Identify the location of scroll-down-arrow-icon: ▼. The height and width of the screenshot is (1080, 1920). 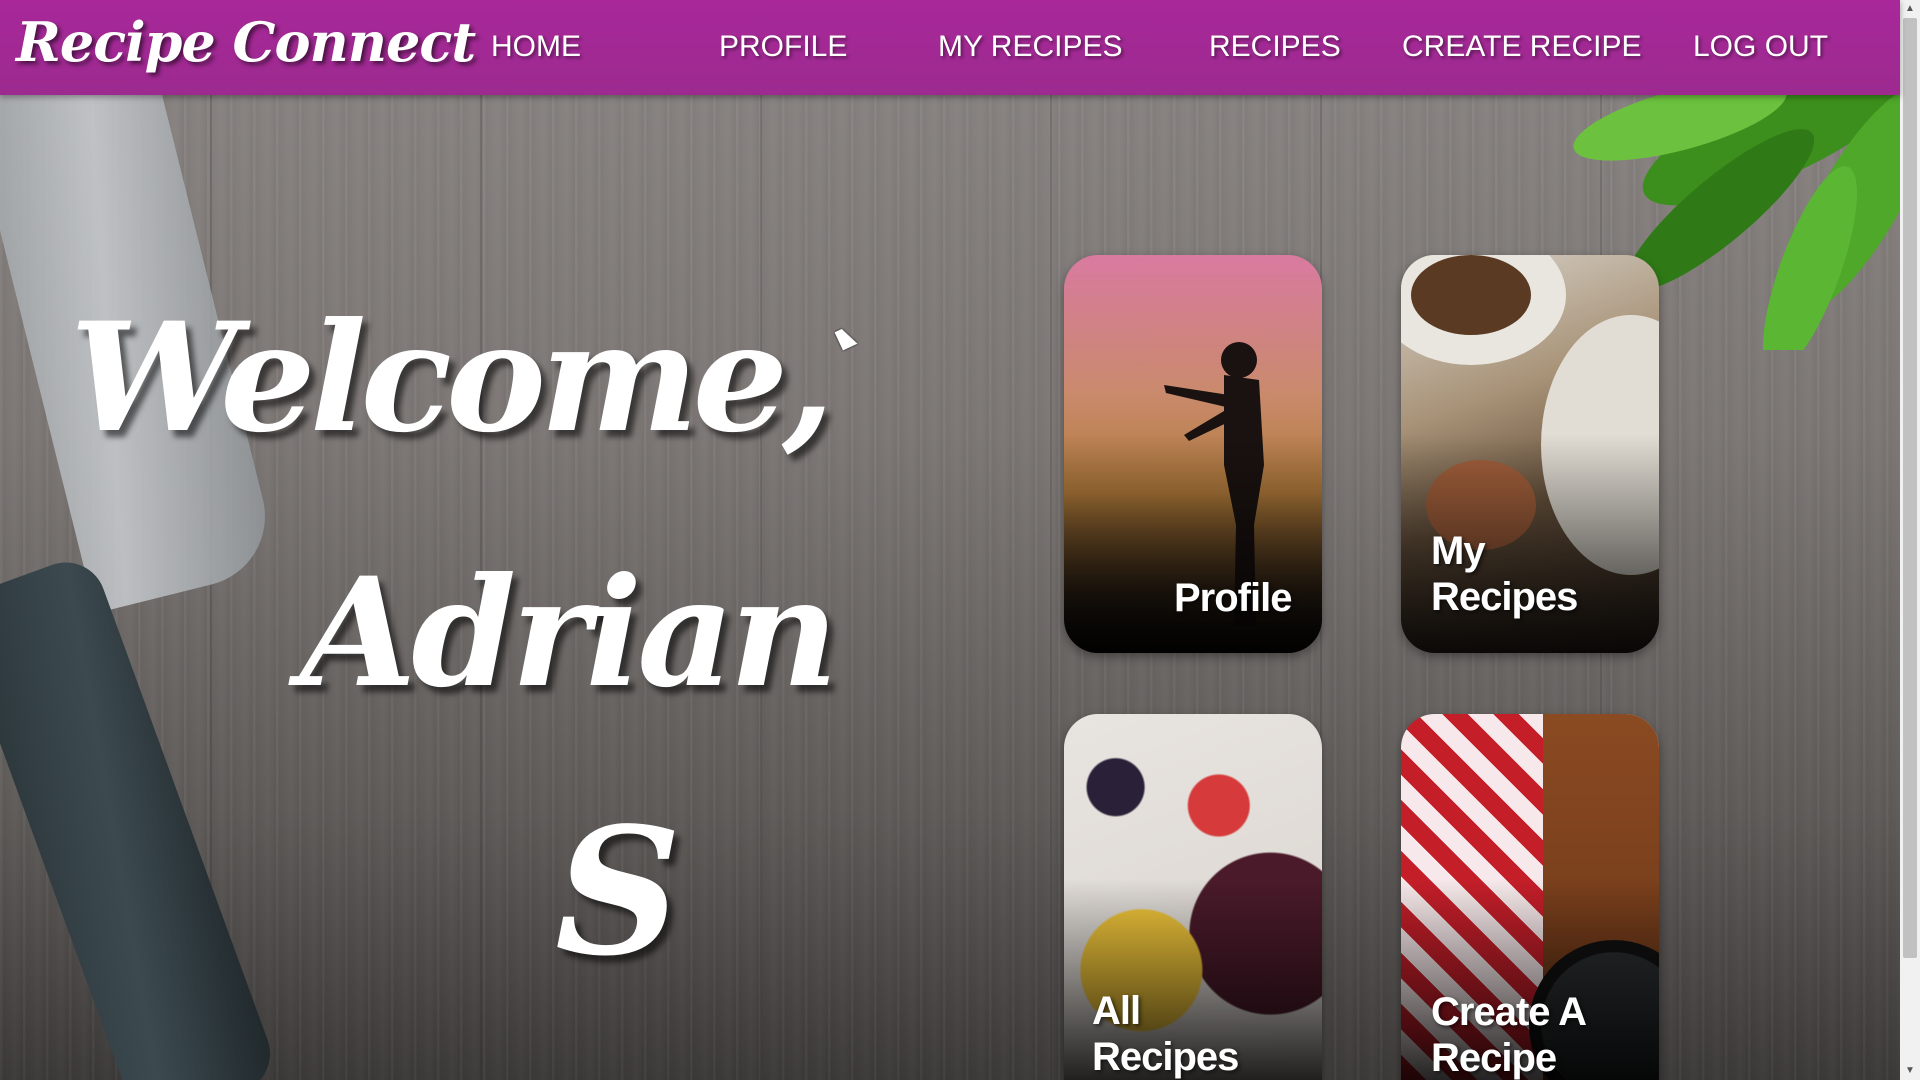
(1910, 1071).